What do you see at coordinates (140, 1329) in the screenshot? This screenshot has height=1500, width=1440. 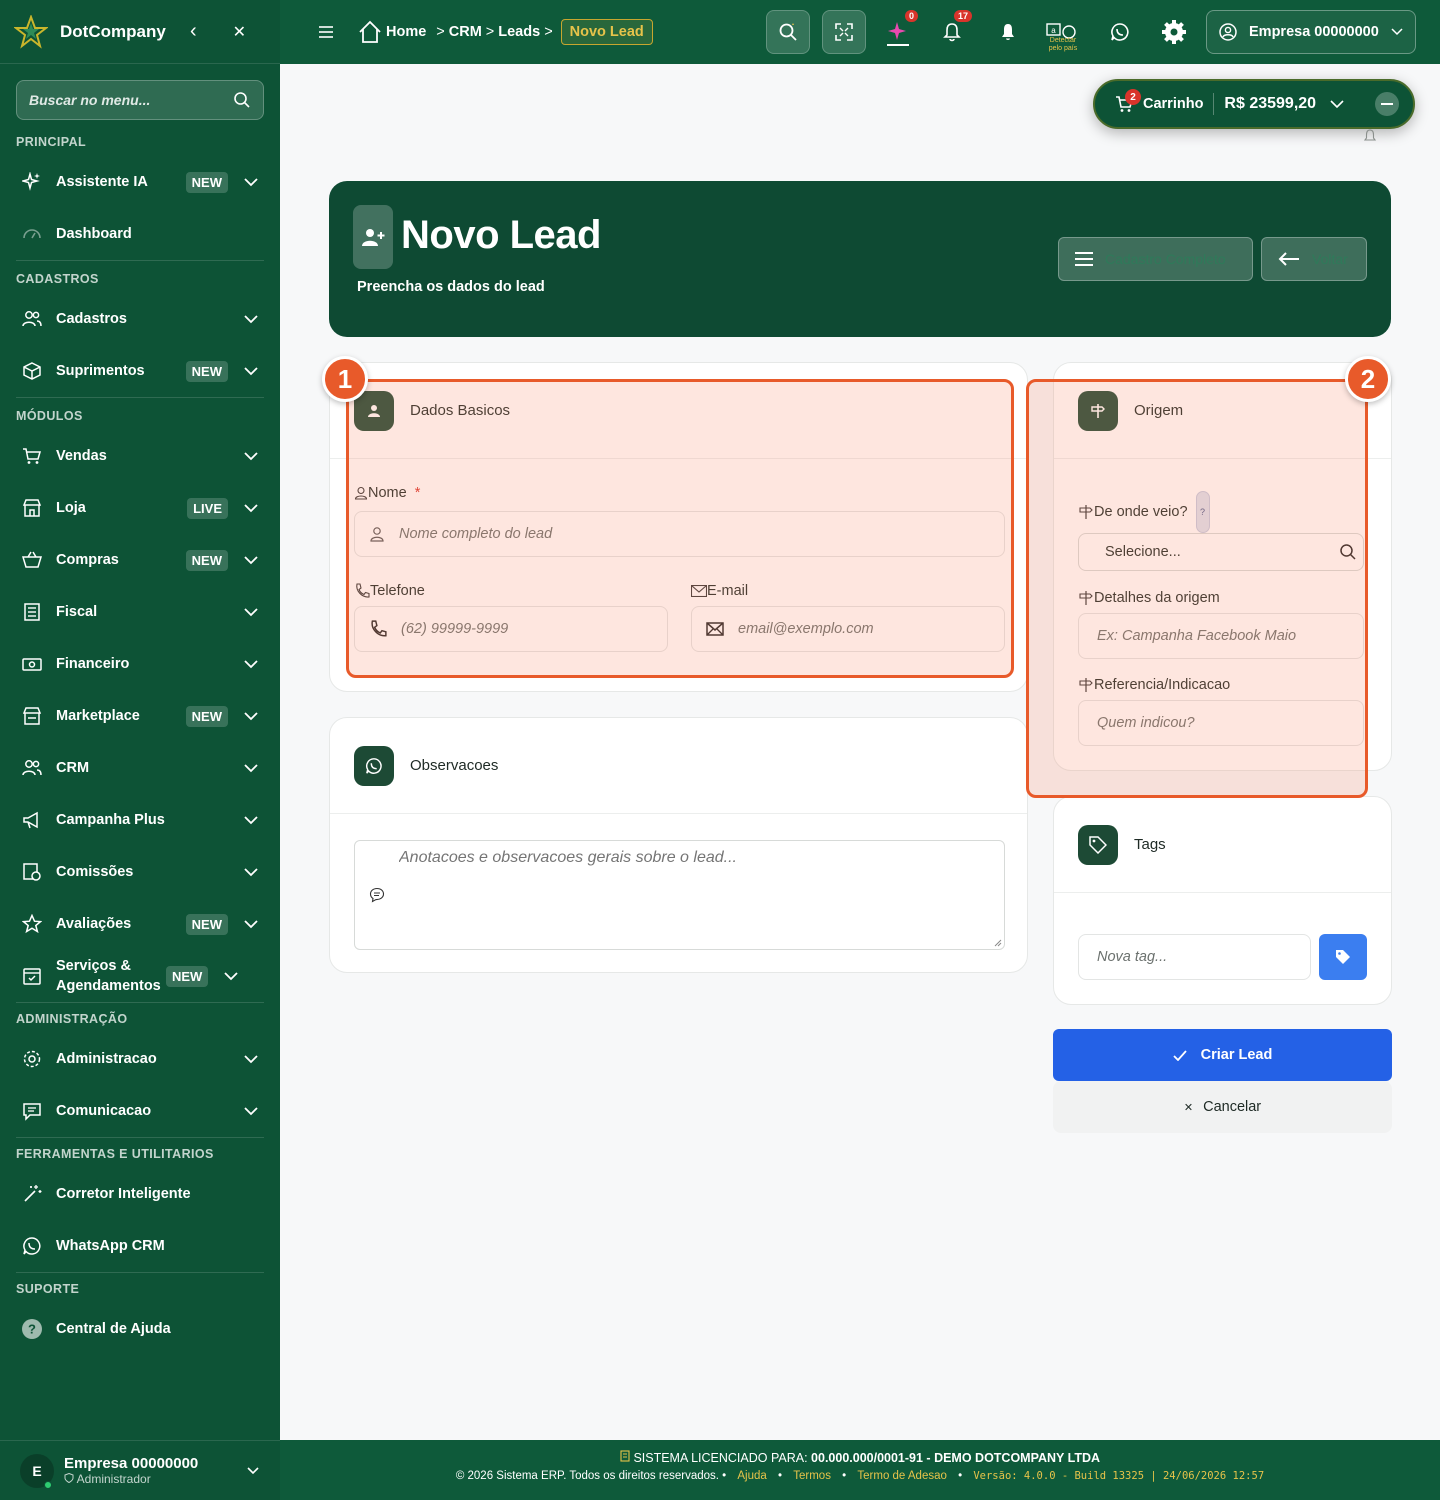 I see `sidebar-item-central-ajuda: ? Central de Ajuda` at bounding box center [140, 1329].